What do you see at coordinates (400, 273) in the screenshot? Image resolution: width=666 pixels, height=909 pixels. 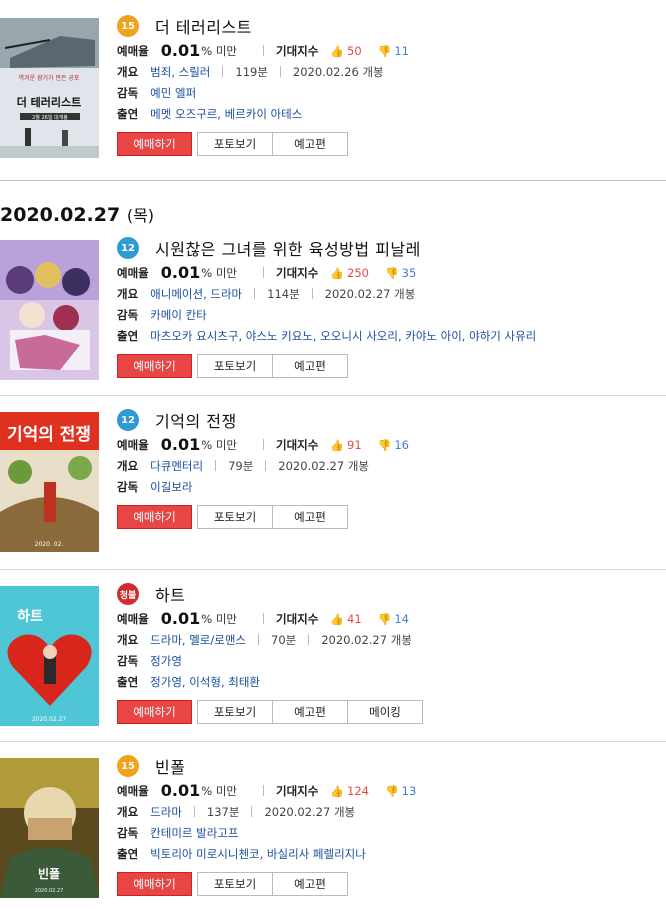 I see `dislike-count: 👎 35` at bounding box center [400, 273].